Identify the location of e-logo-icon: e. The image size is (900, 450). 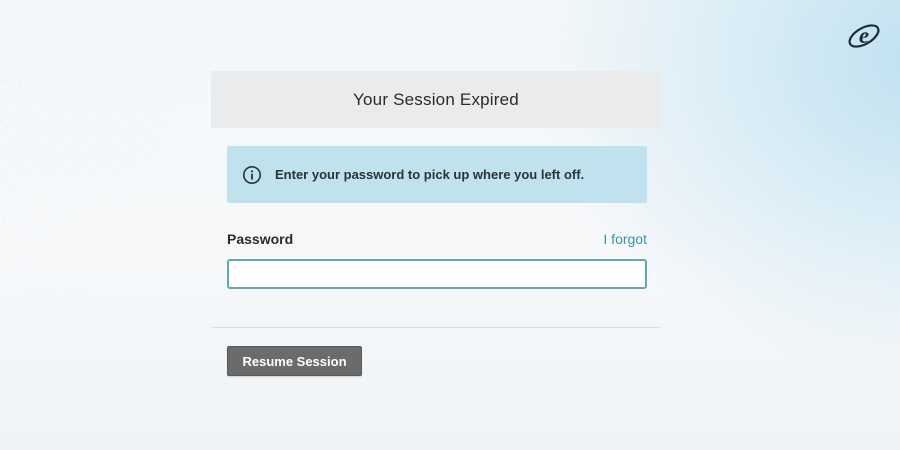
(864, 36).